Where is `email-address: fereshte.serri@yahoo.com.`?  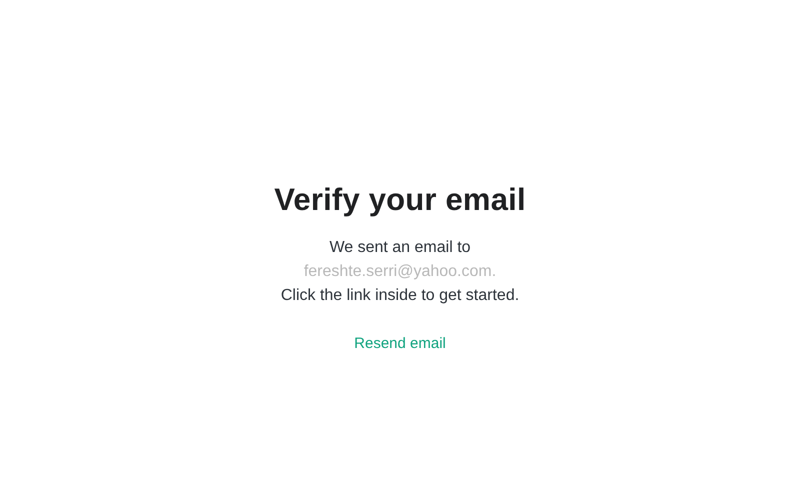 email-address: fereshte.serri@yahoo.com. is located at coordinates (400, 272).